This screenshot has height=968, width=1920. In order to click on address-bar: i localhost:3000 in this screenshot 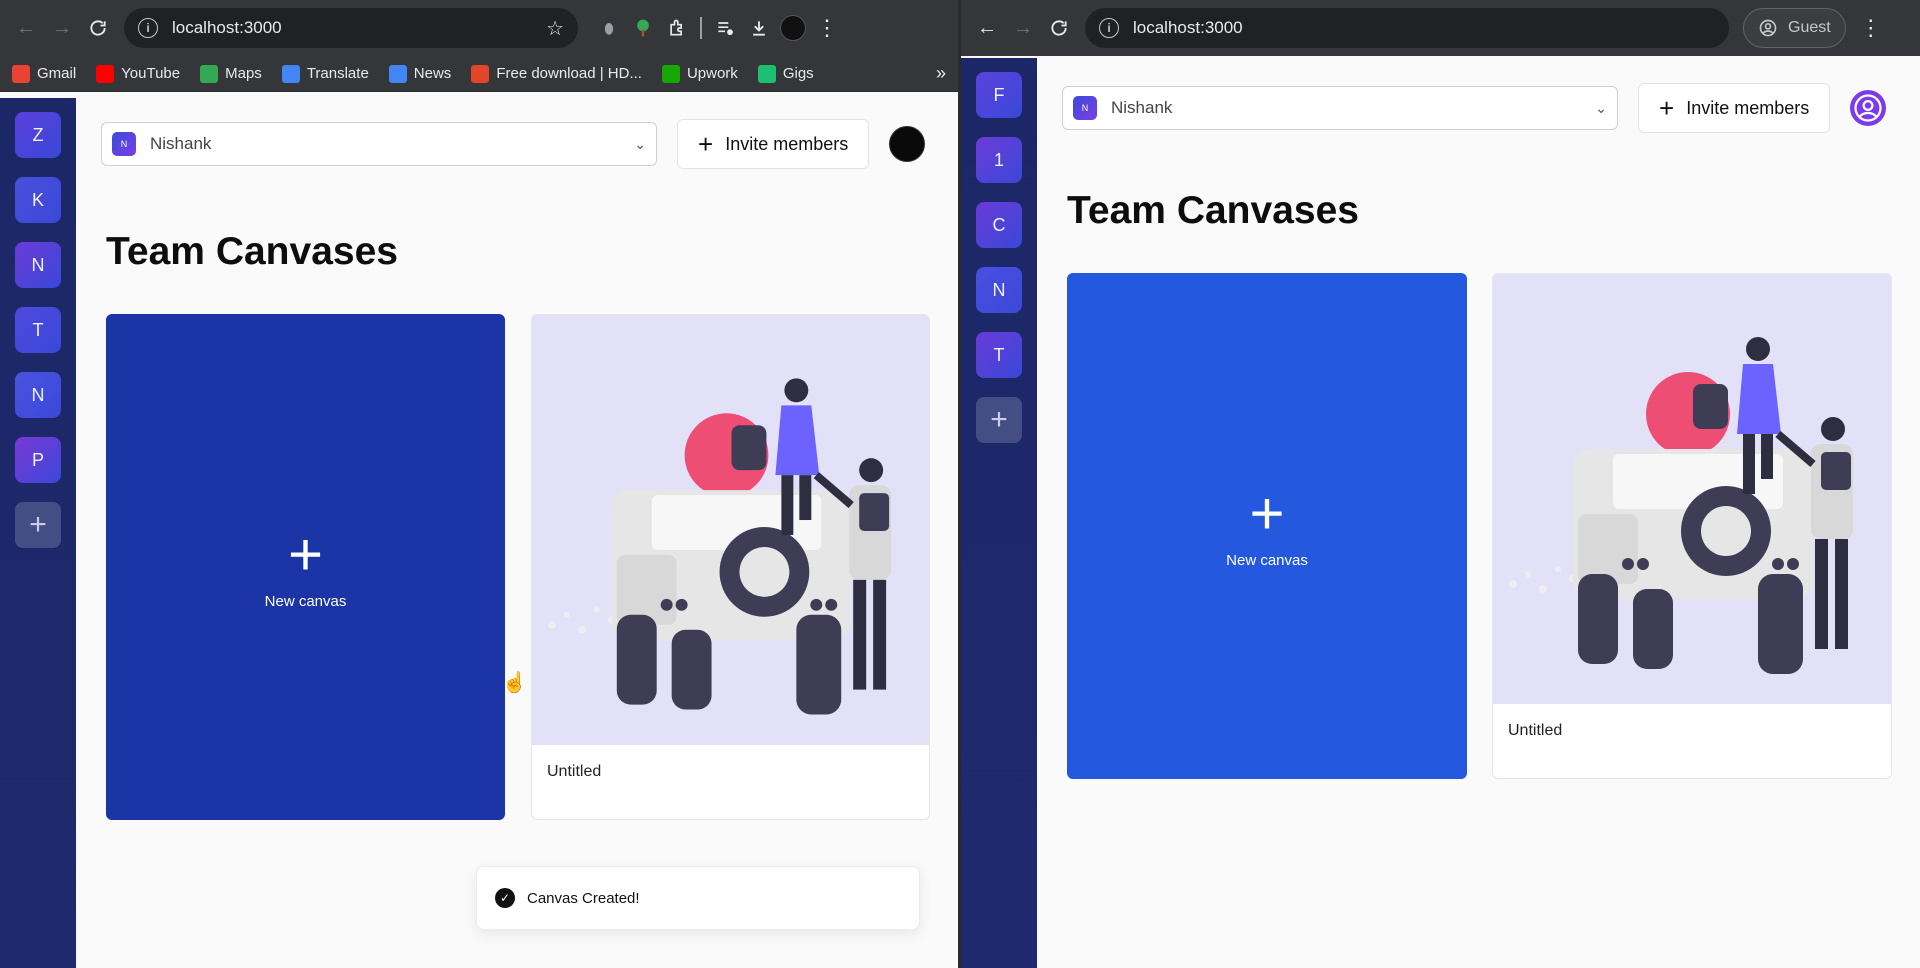, I will do `click(1407, 28)`.